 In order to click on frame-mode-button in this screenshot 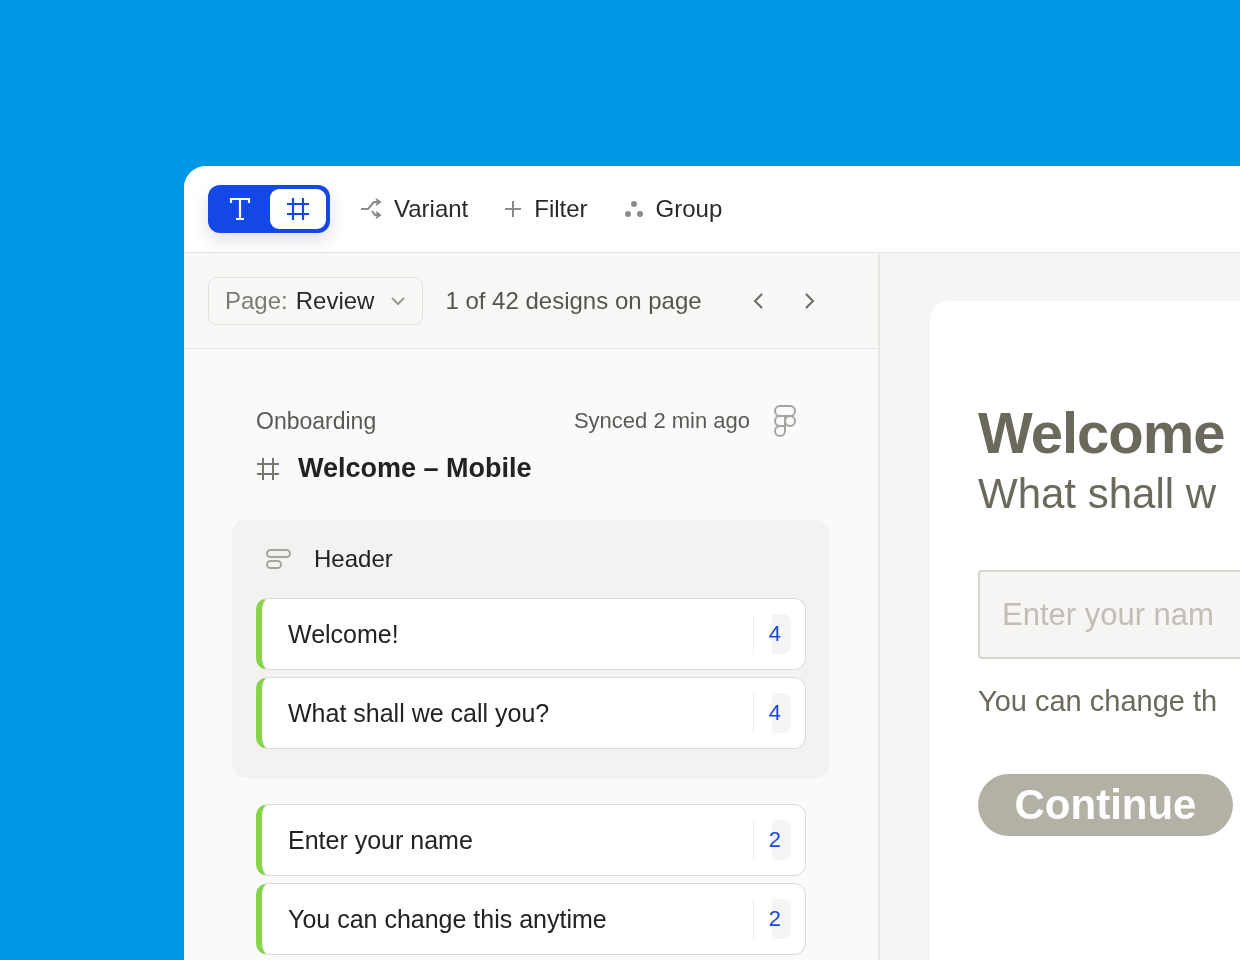, I will do `click(298, 209)`.